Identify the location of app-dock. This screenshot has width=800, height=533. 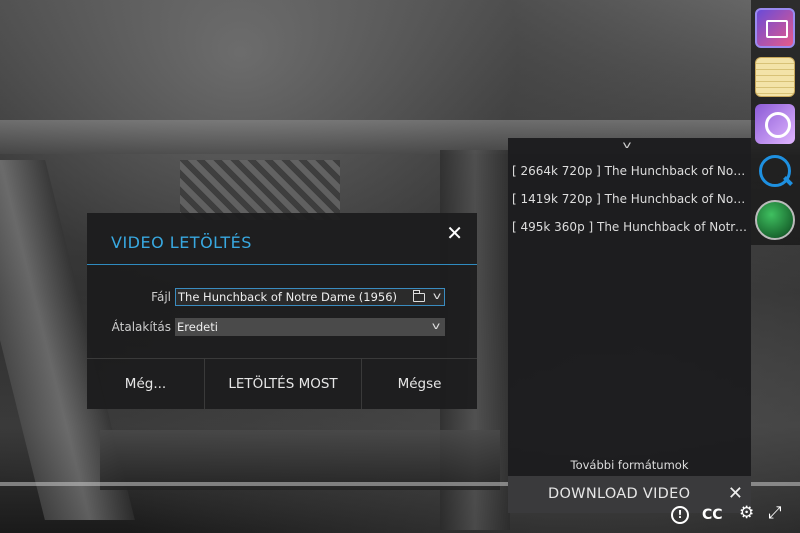
(775, 122).